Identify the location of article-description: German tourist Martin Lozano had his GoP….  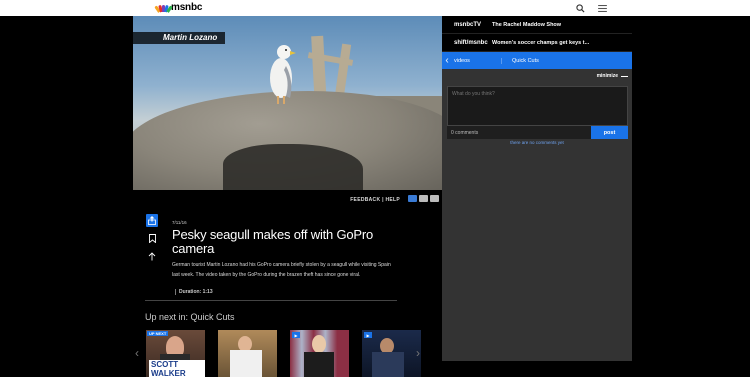
(281, 270).